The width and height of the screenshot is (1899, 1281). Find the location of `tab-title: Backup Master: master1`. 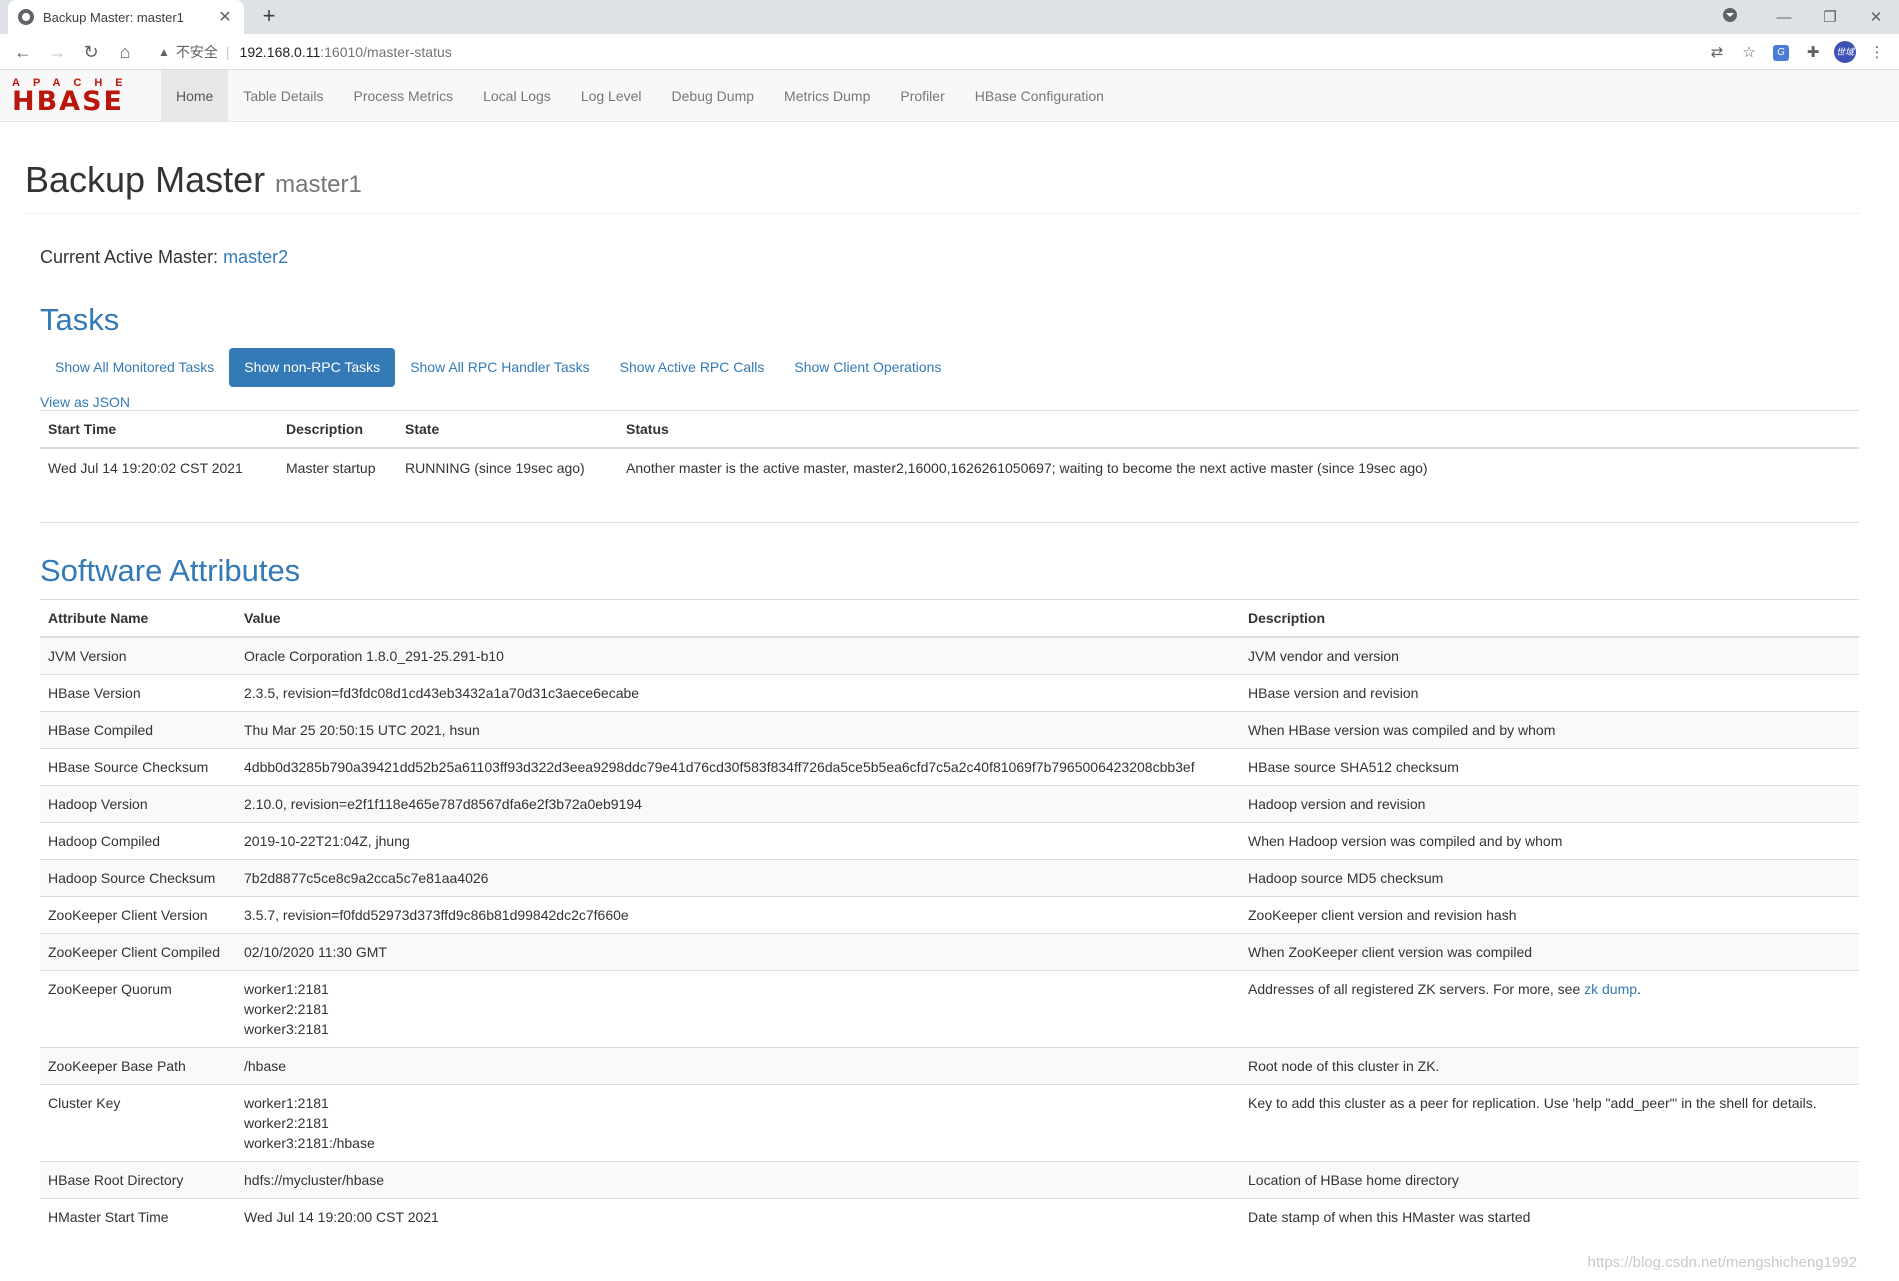

tab-title: Backup Master: master1 is located at coordinates (113, 17).